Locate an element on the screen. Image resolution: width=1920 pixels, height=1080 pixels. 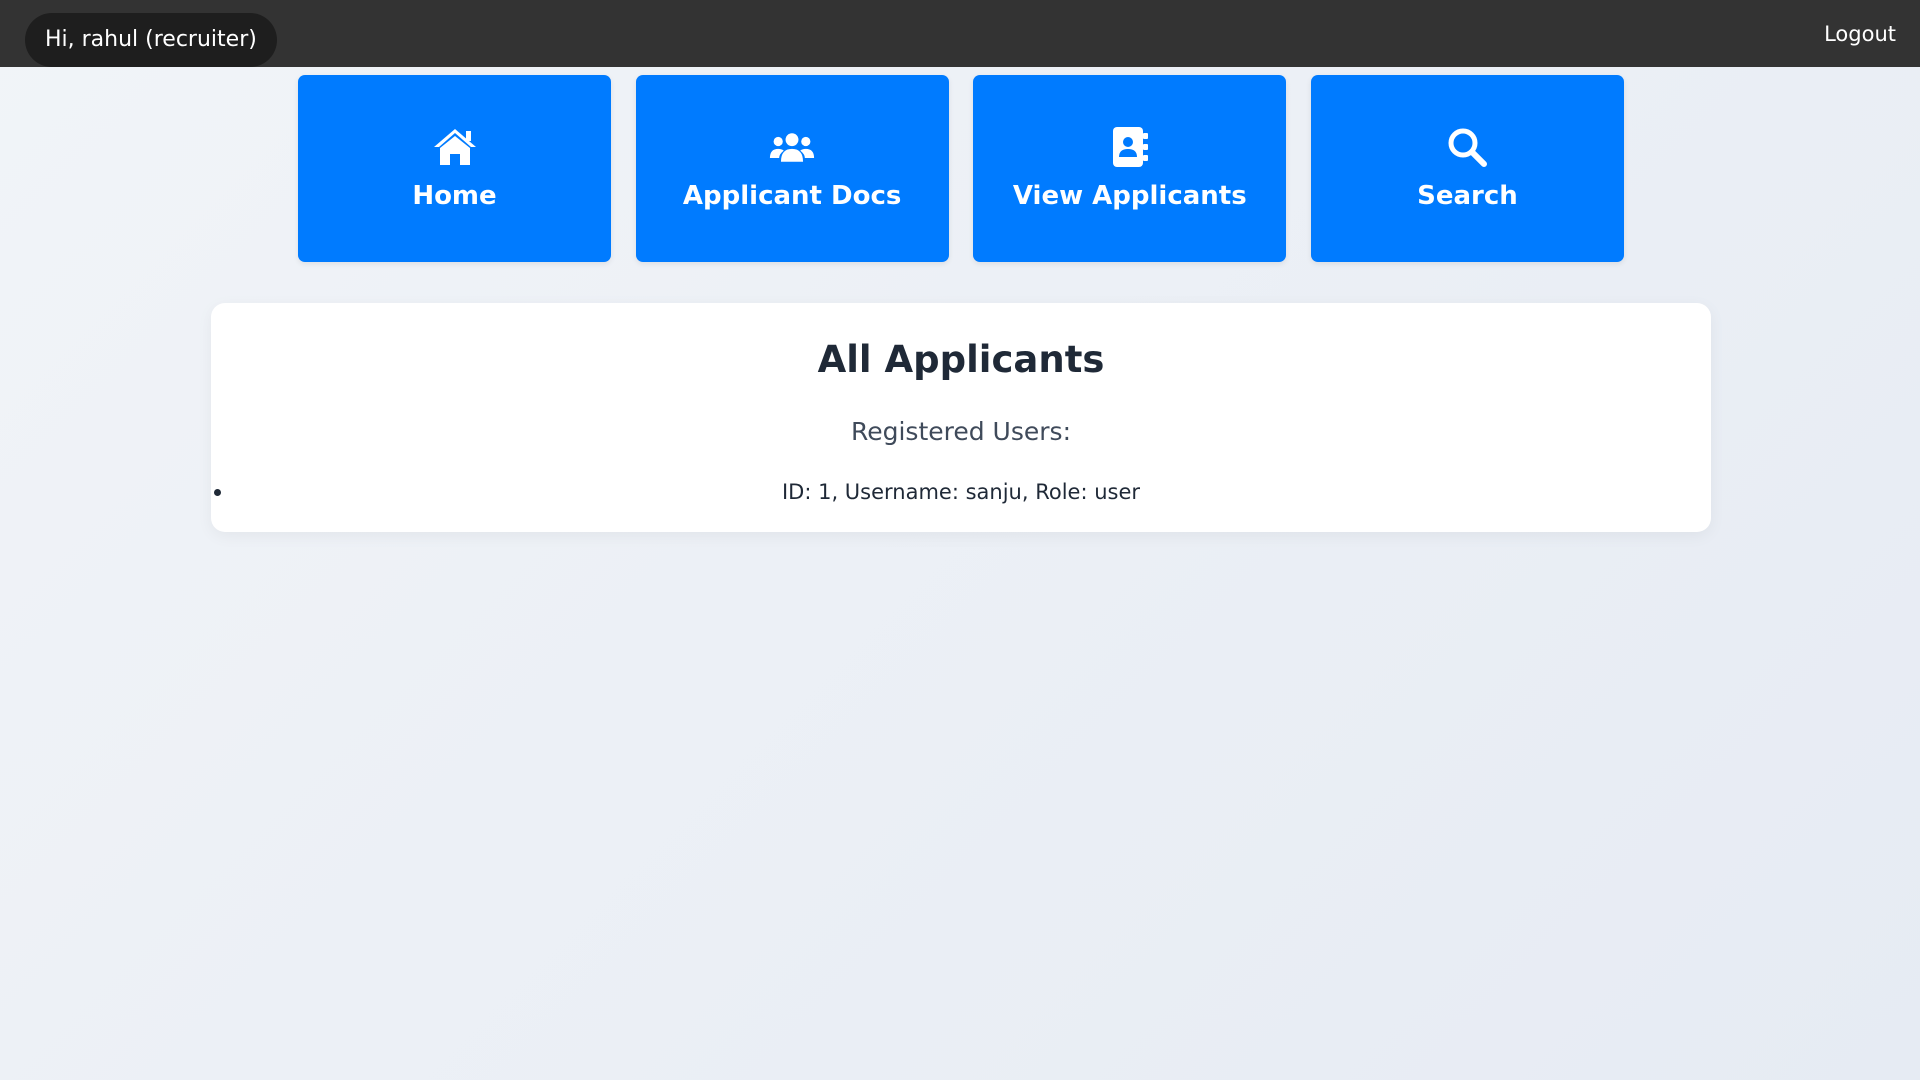
nav-home-button: Home is located at coordinates (454, 168).